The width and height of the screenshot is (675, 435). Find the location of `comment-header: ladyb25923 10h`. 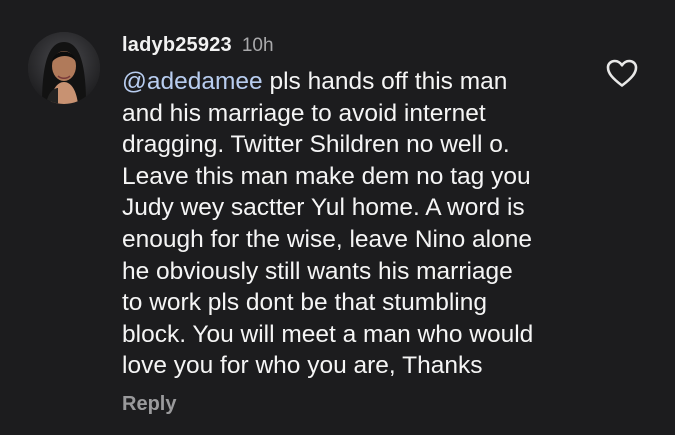

comment-header: ladyb25923 10h is located at coordinates (198, 45).